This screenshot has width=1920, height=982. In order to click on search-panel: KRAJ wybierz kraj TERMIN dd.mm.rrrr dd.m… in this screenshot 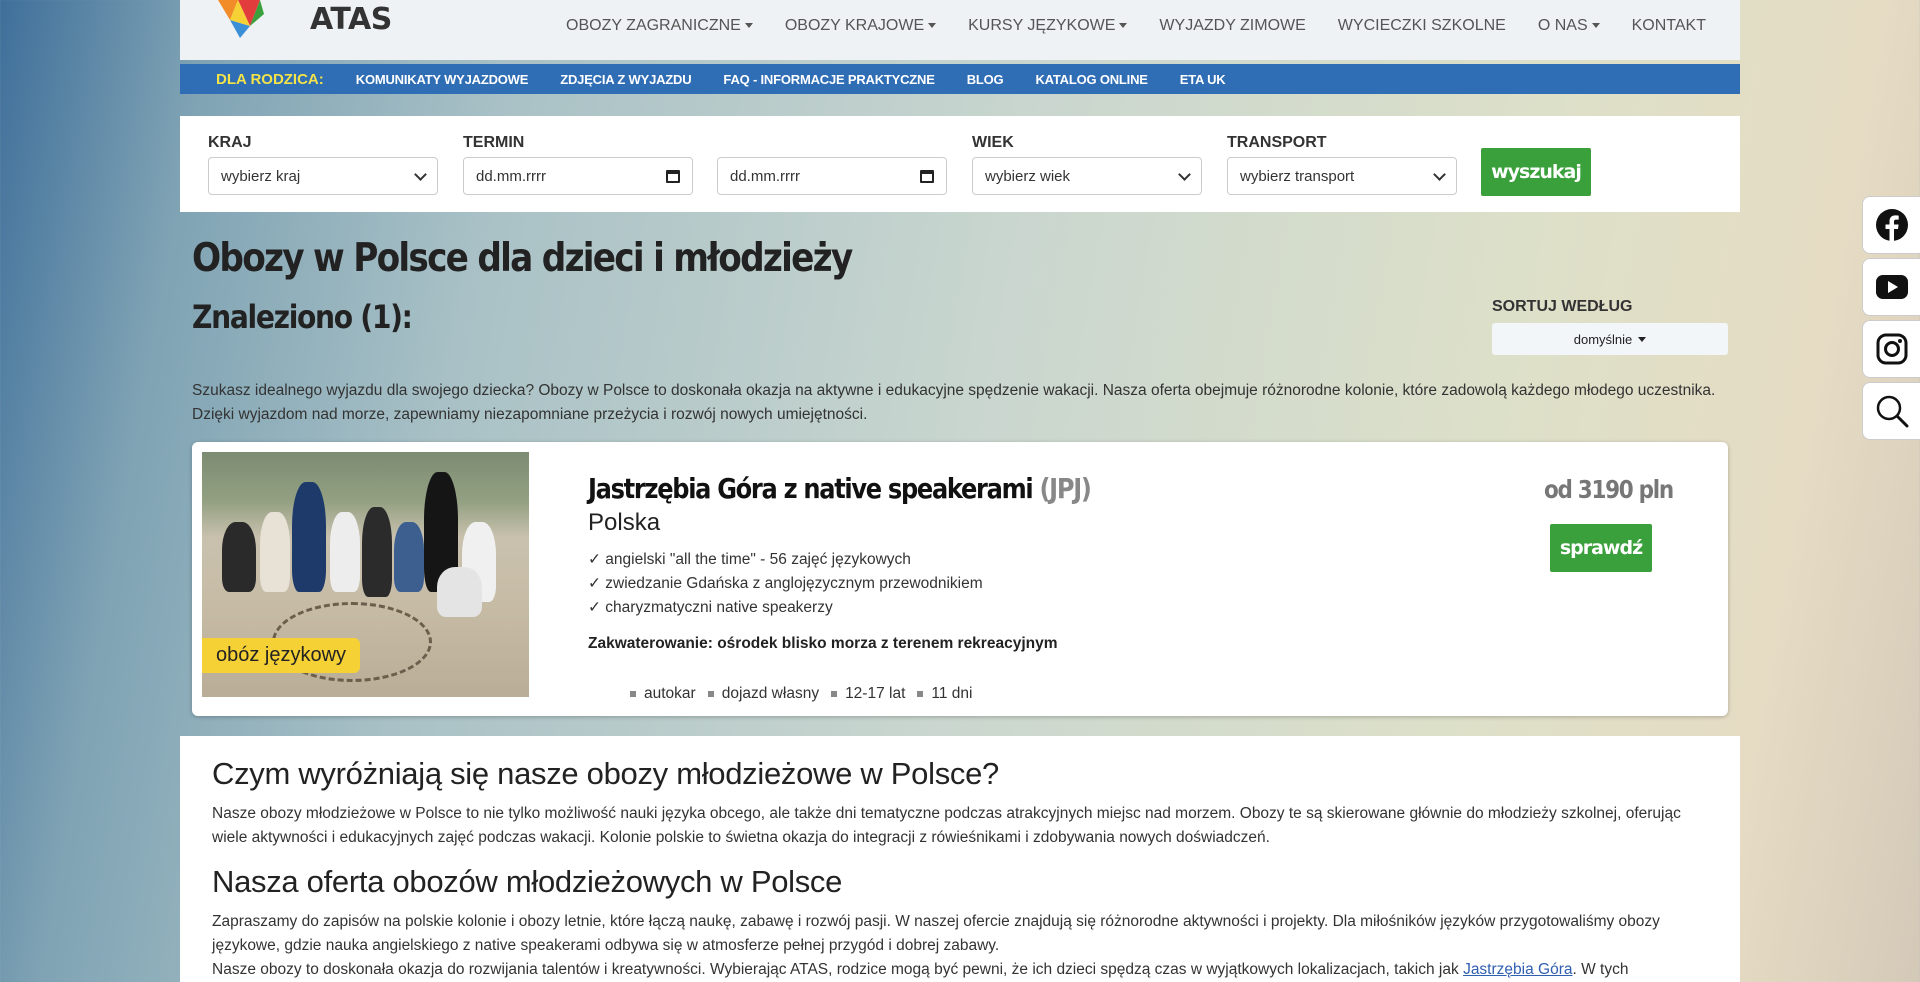, I will do `click(960, 164)`.